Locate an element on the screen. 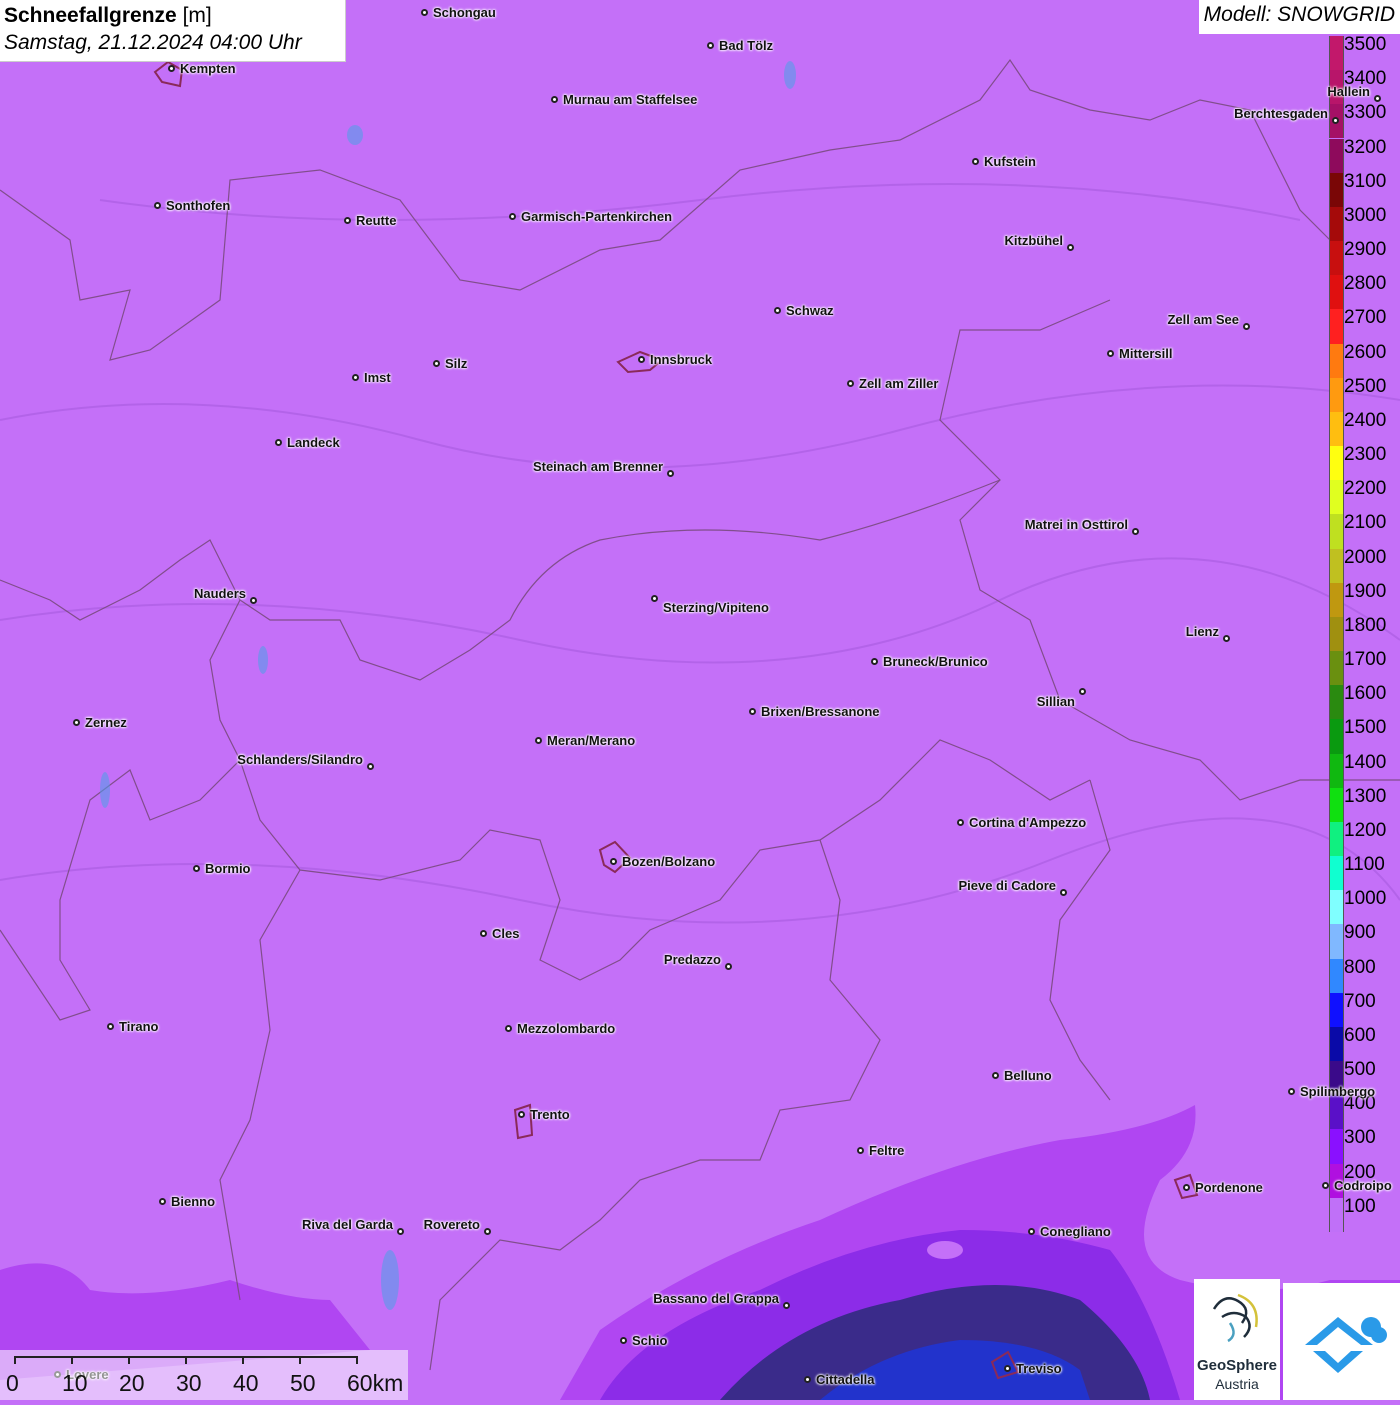 This screenshot has width=1400, height=1405. city-label: Bozen/Bolzano is located at coordinates (669, 861).